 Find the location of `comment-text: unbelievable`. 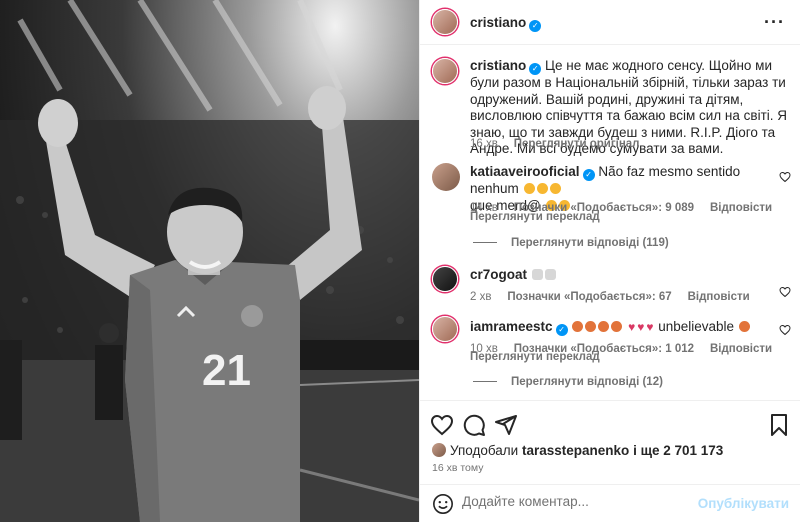

comment-text: unbelievable is located at coordinates (696, 326).